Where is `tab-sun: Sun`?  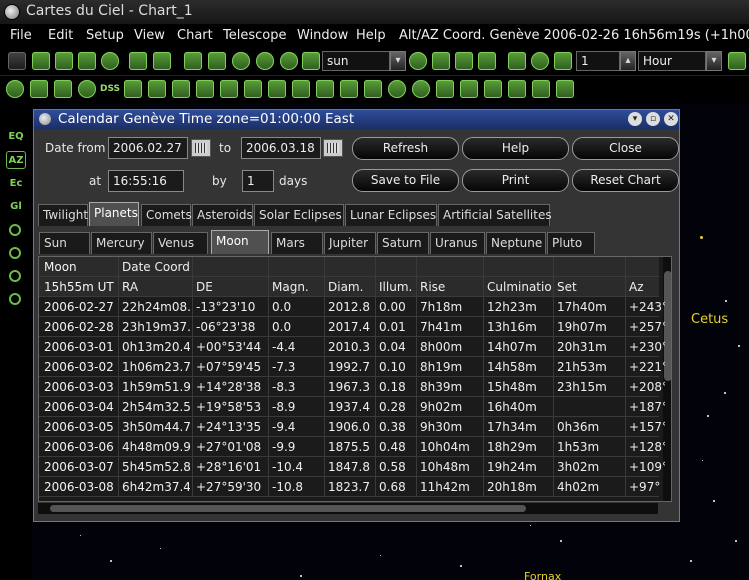 tab-sun: Sun is located at coordinates (64, 243).